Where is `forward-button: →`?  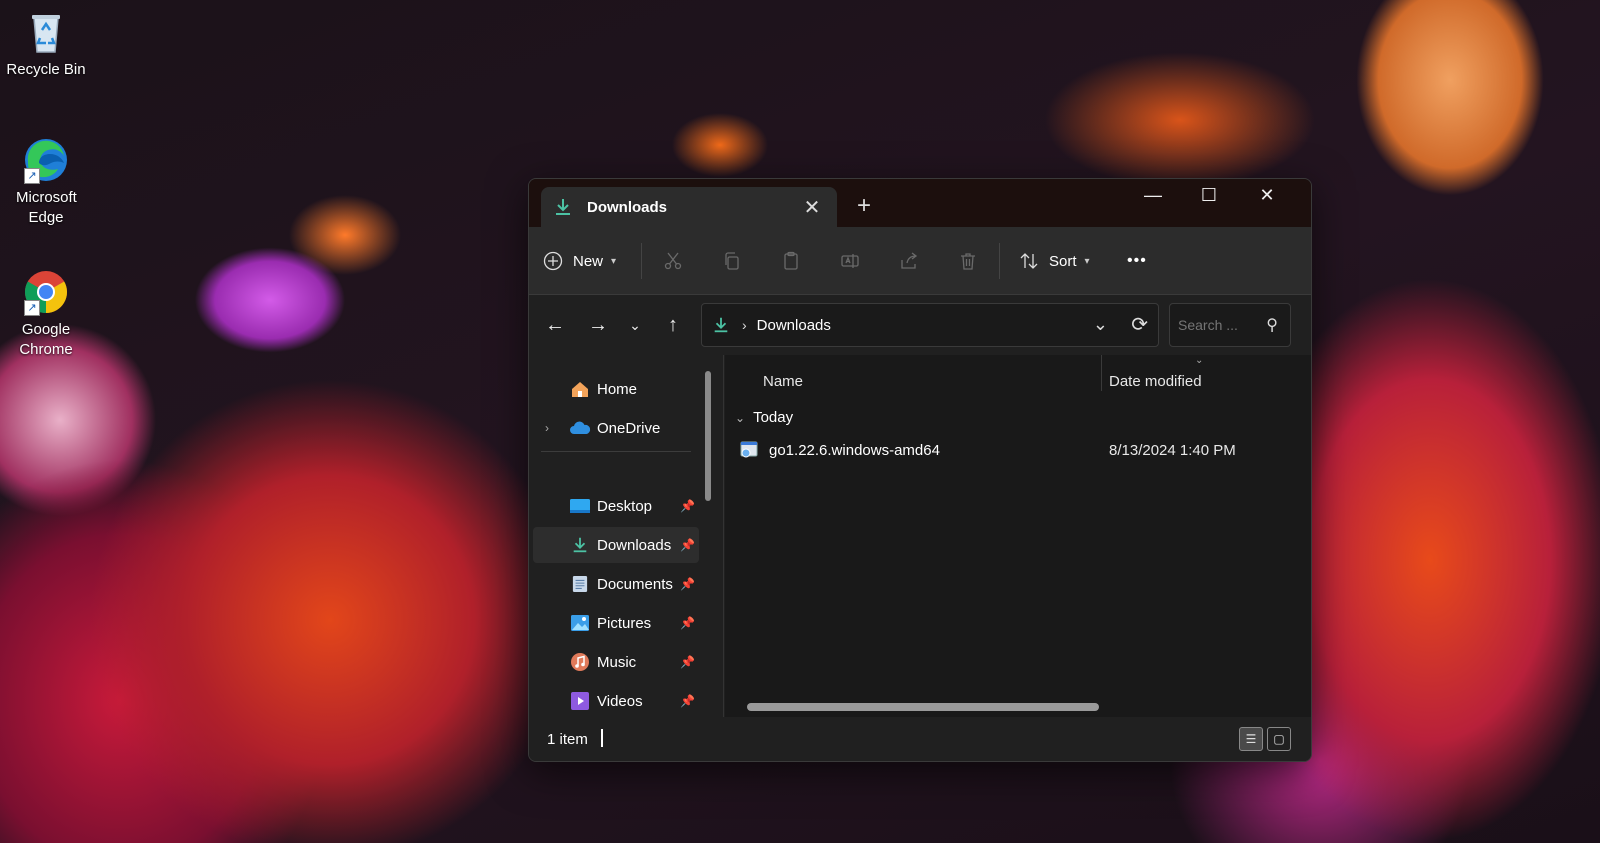
forward-button: → is located at coordinates (598, 325).